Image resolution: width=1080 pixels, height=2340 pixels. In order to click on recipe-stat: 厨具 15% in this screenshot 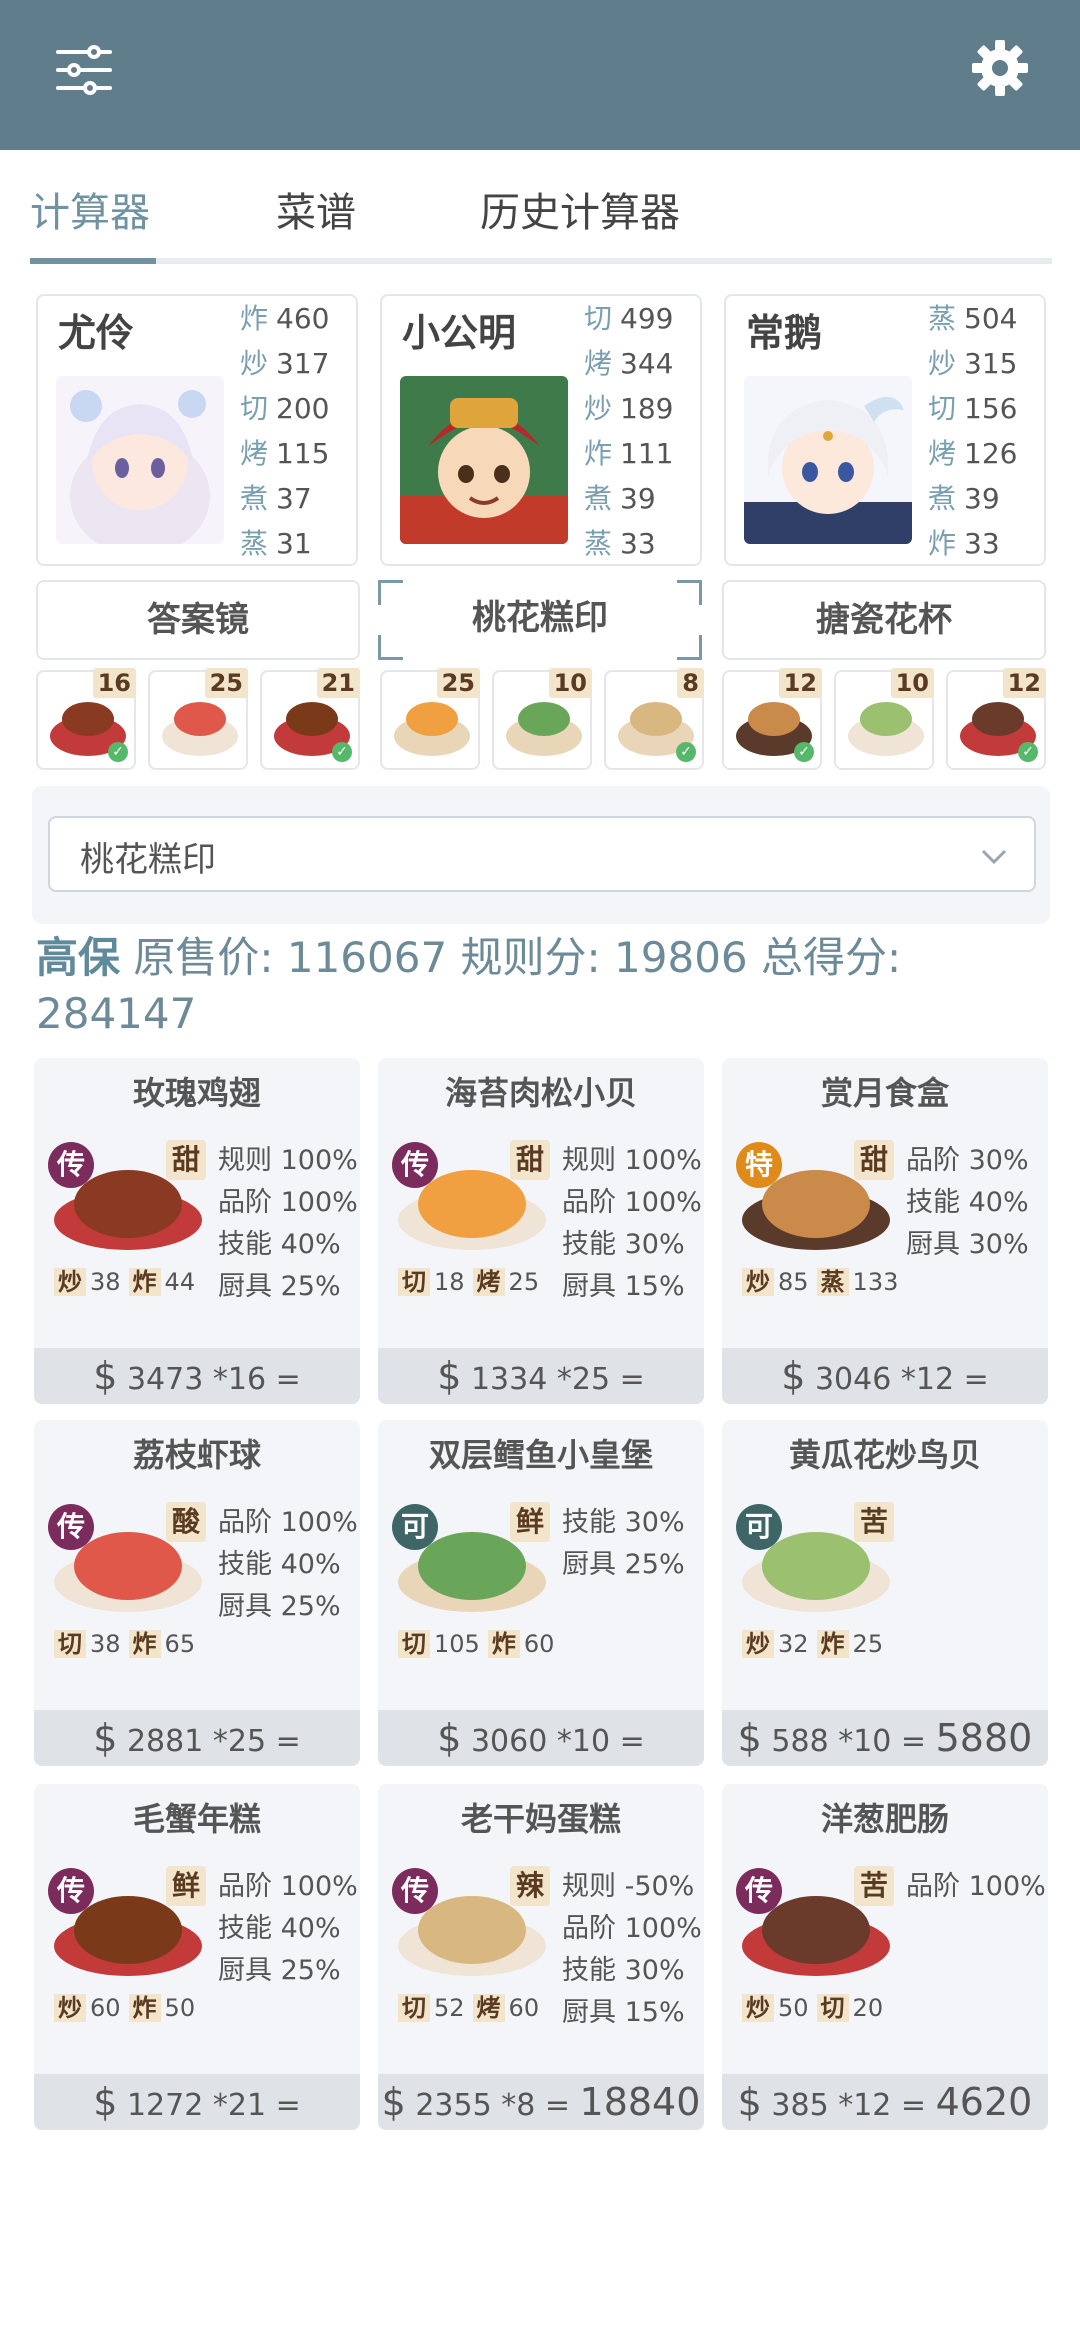, I will do `click(623, 1286)`.